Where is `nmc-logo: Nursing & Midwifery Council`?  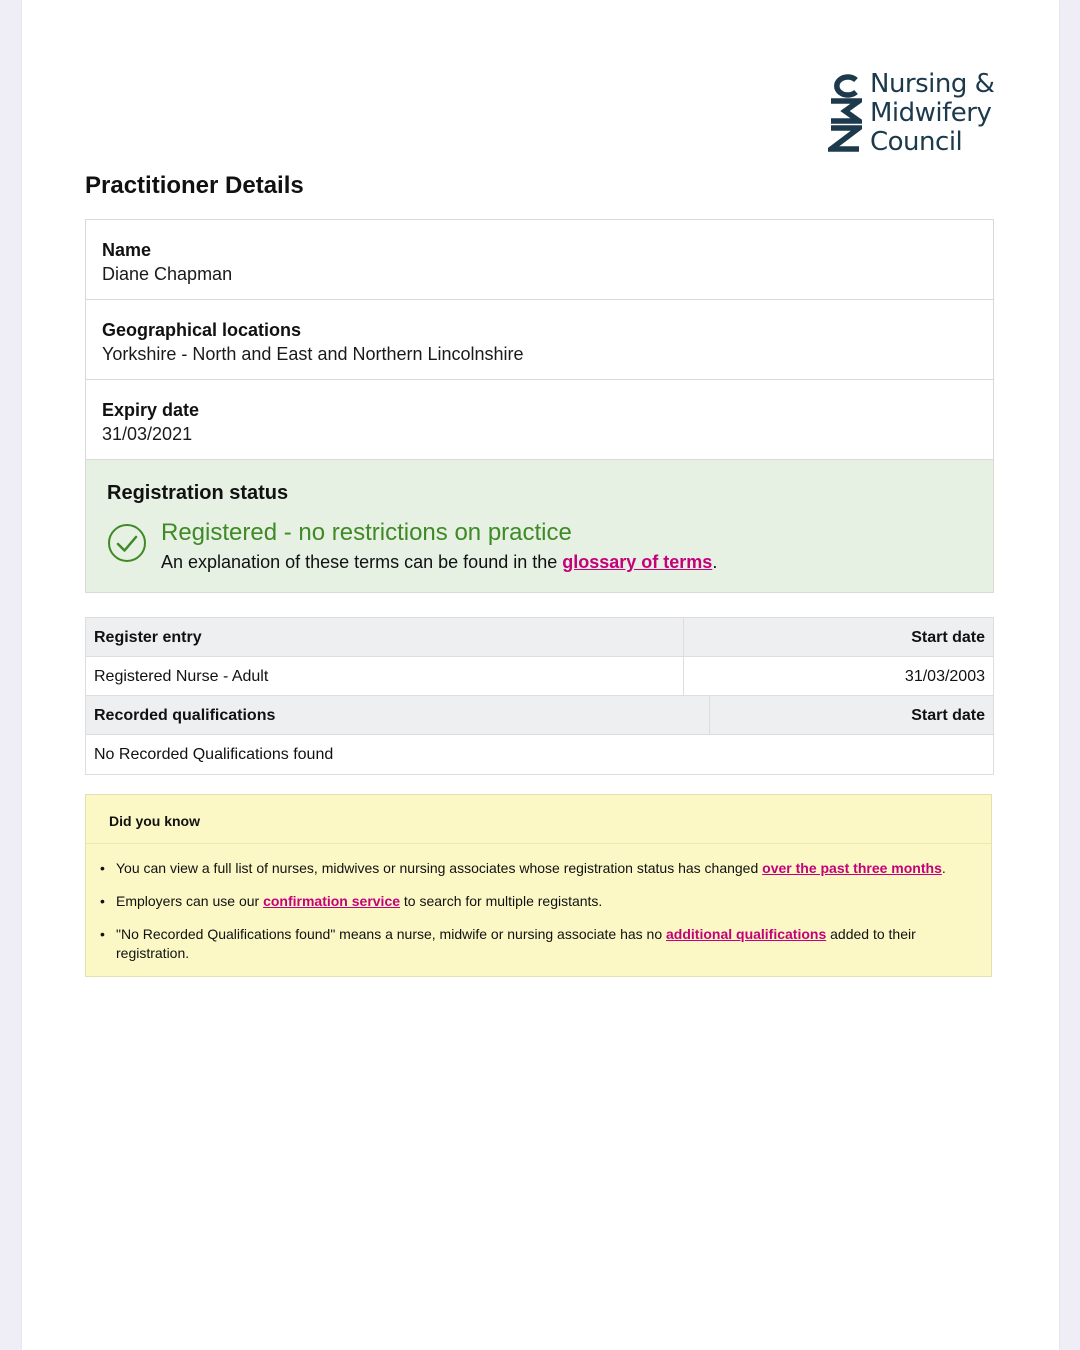
nmc-logo: Nursing & Midwifery Council is located at coordinates (928, 115).